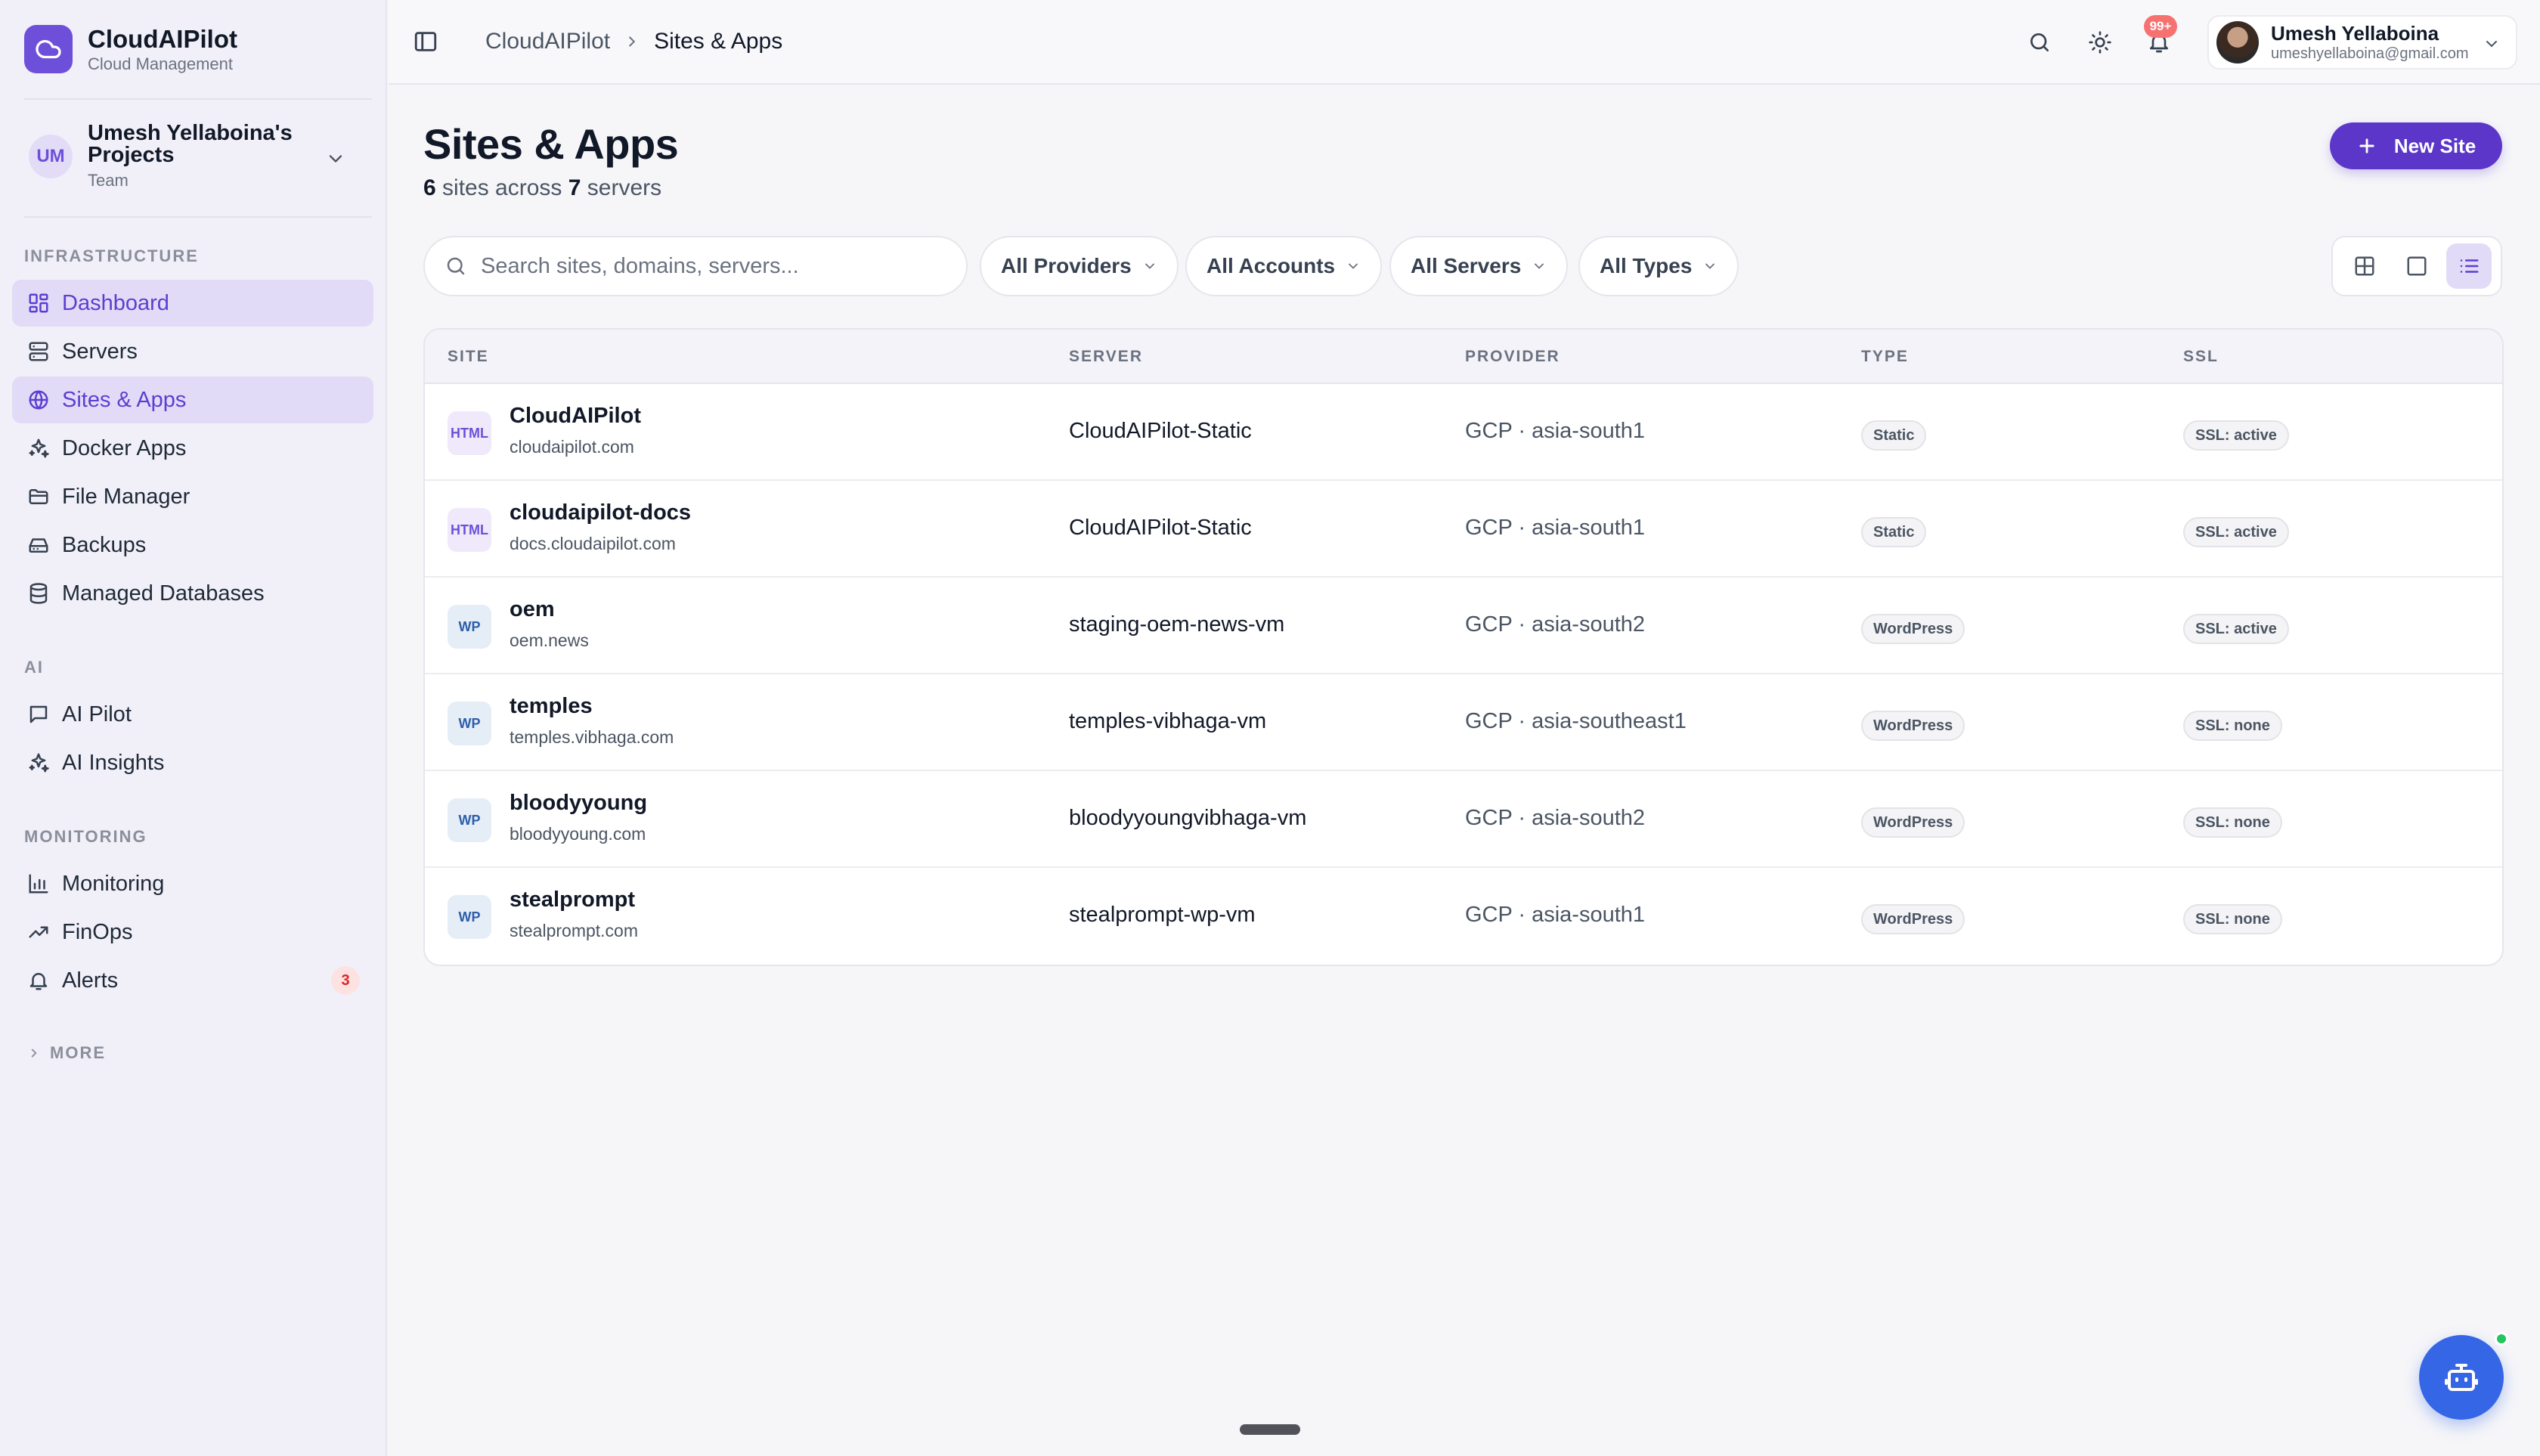 This screenshot has width=2540, height=1456. I want to click on sidebar-item-ai-insights: AI Insights, so click(192, 762).